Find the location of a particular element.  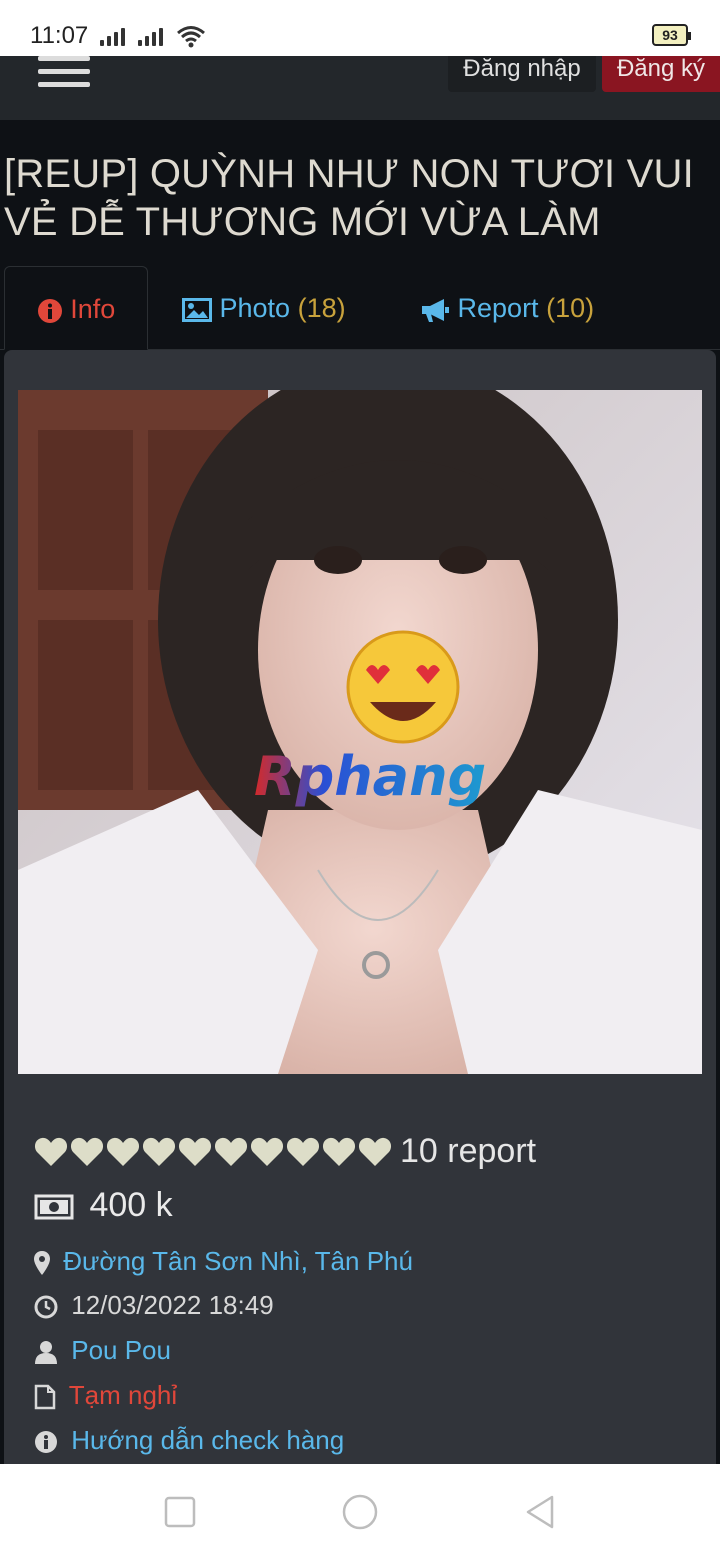

status-row: Tạm nghỉ is located at coordinates (105, 1395).